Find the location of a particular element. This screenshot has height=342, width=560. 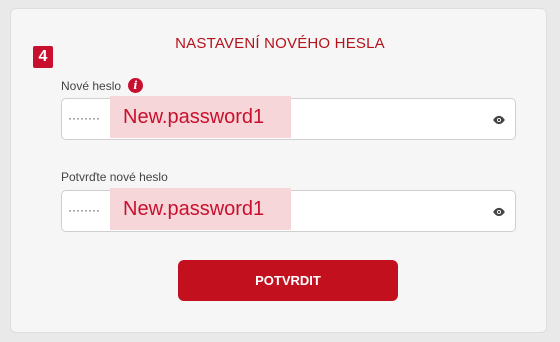

info-icon: i is located at coordinates (135, 85).